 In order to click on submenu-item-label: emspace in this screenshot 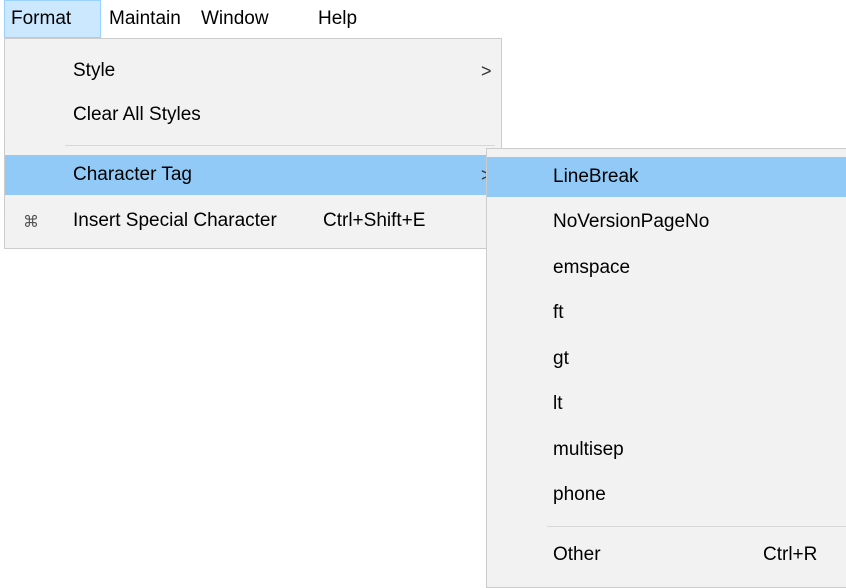, I will do `click(592, 267)`.